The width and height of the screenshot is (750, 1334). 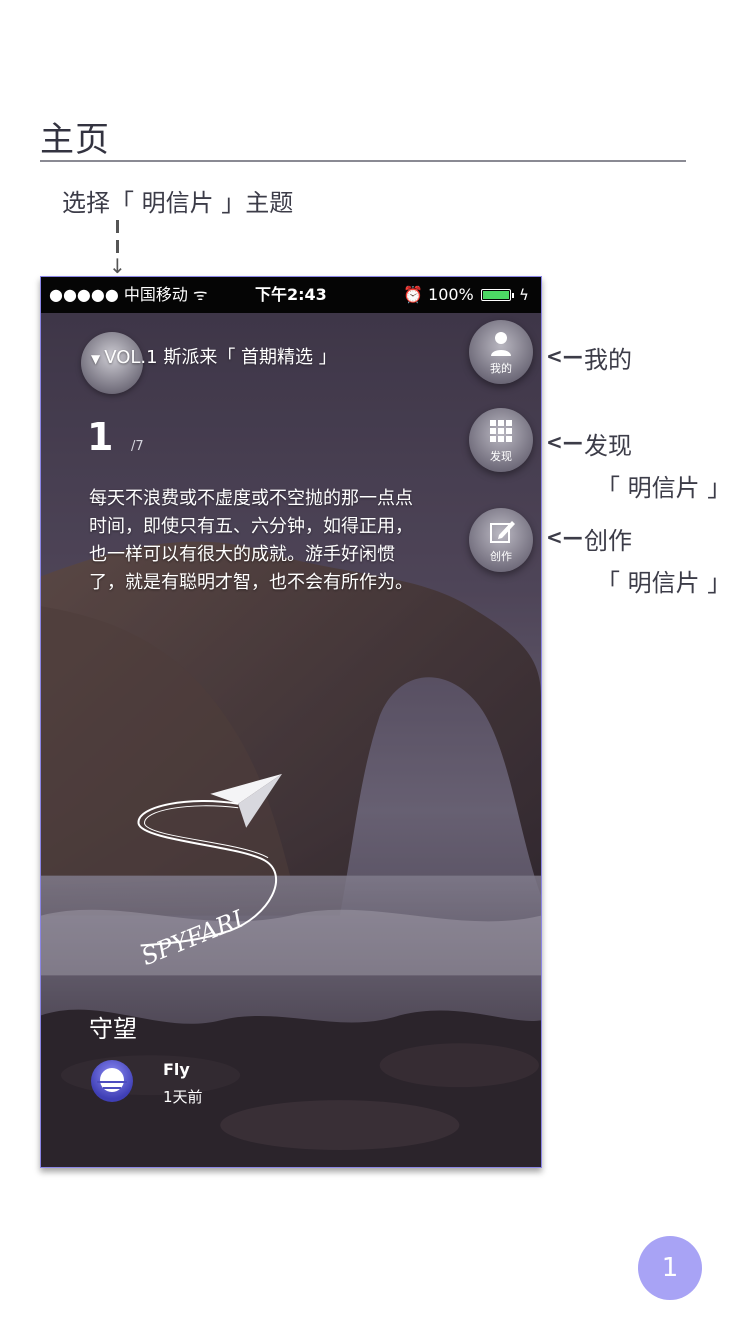 I want to click on edit-icon, so click(x=502, y=532).